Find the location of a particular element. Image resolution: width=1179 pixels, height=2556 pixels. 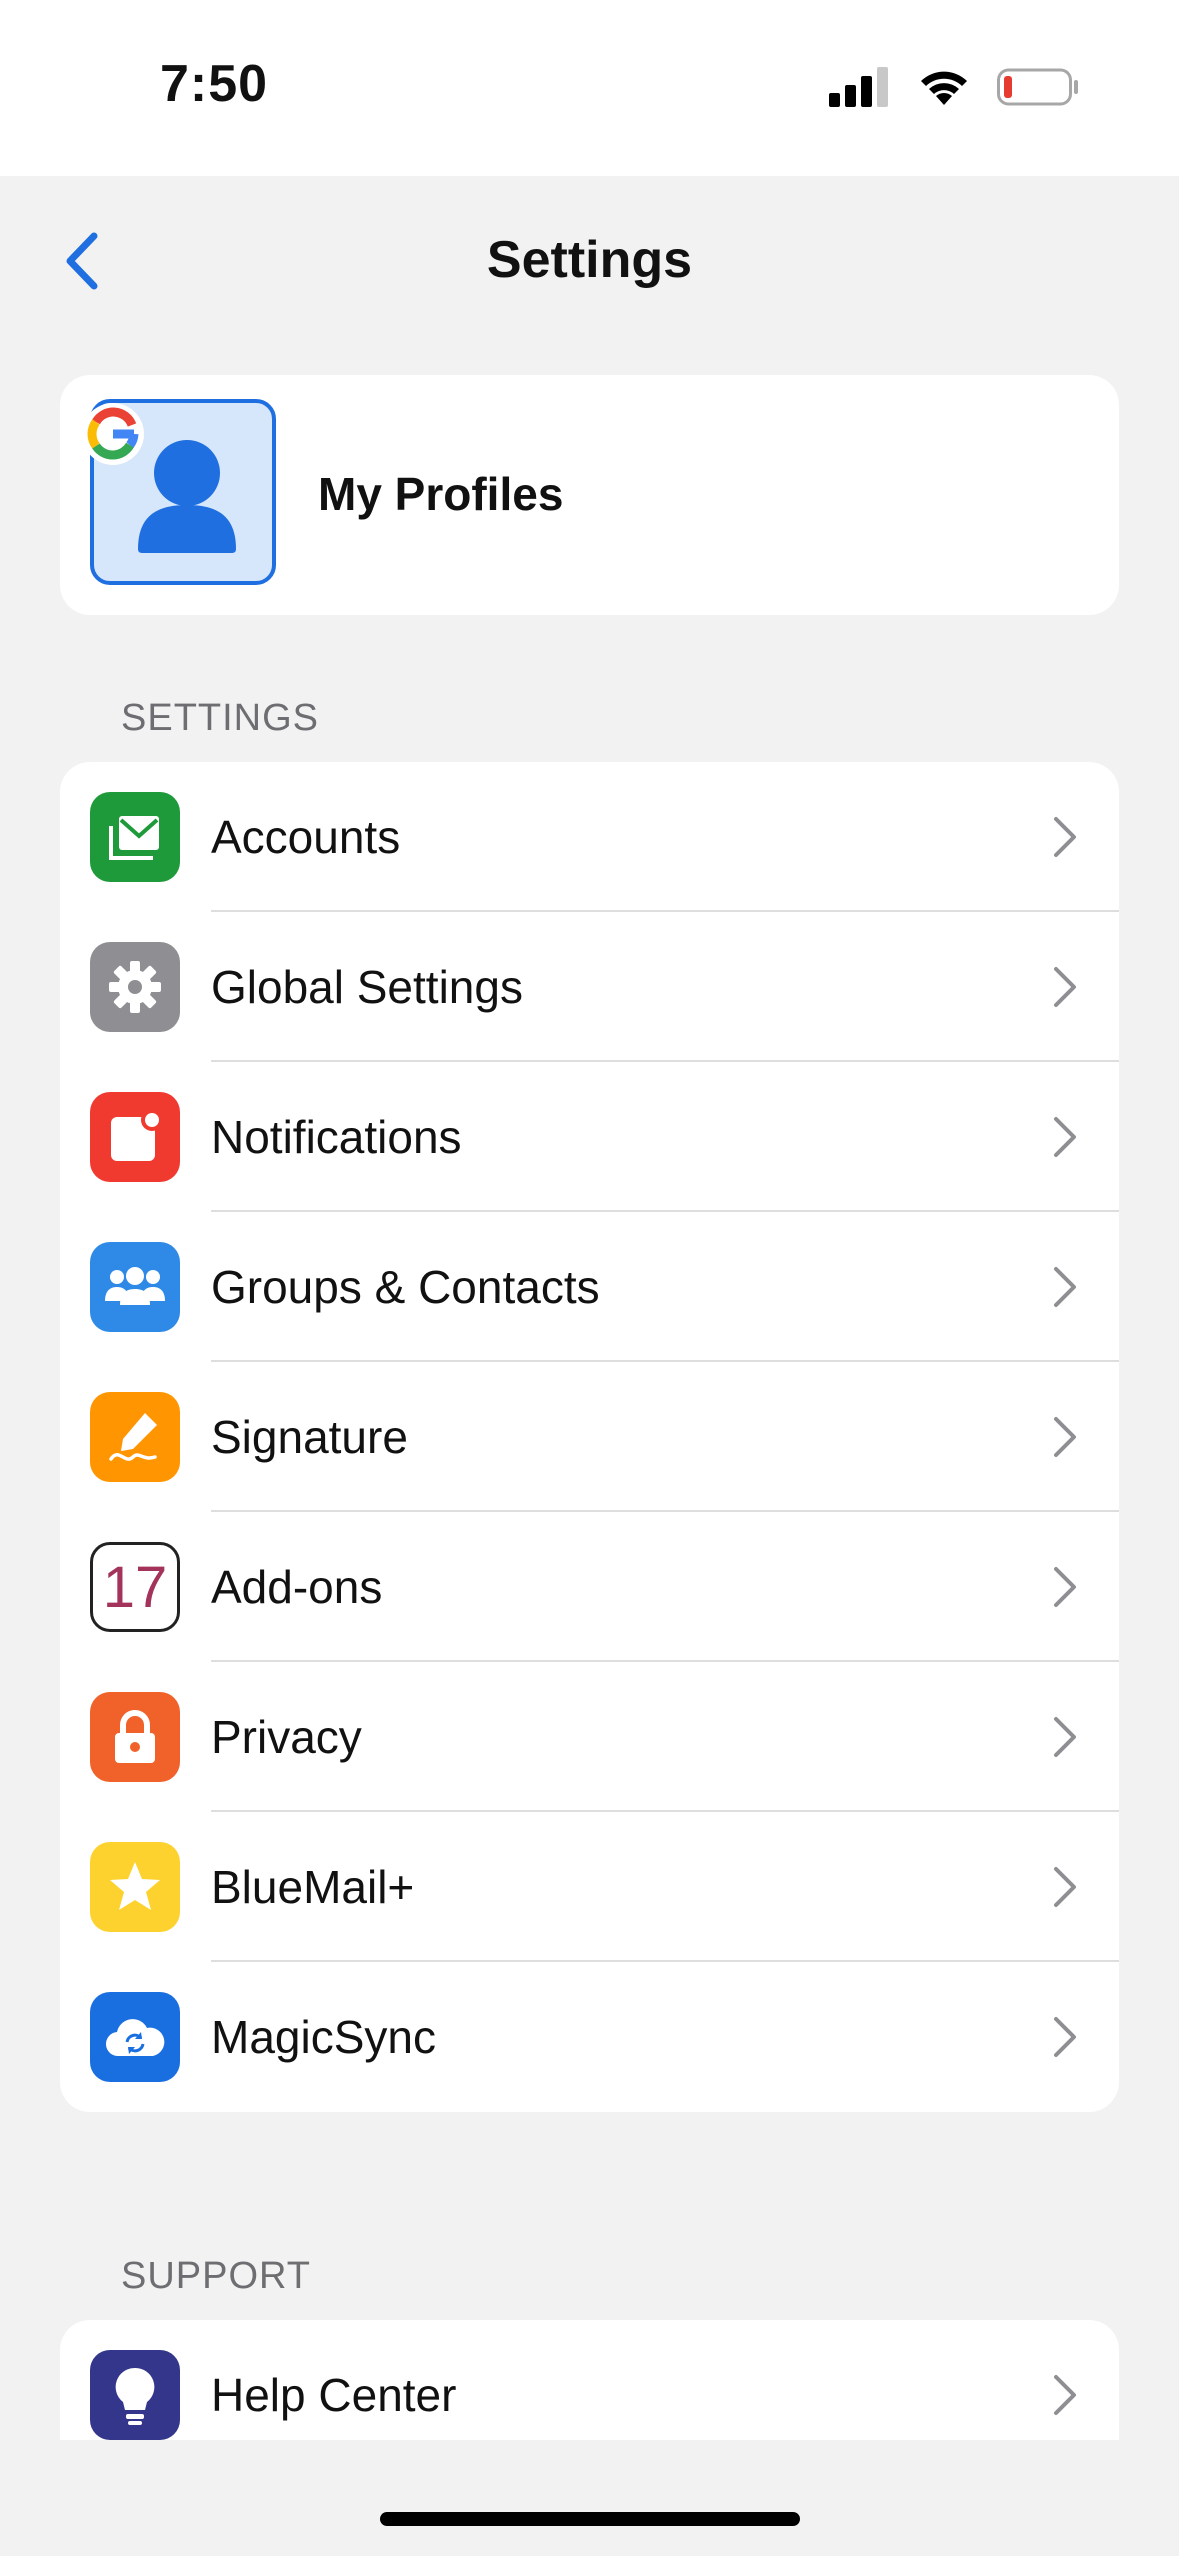

star-icon is located at coordinates (135, 1887).